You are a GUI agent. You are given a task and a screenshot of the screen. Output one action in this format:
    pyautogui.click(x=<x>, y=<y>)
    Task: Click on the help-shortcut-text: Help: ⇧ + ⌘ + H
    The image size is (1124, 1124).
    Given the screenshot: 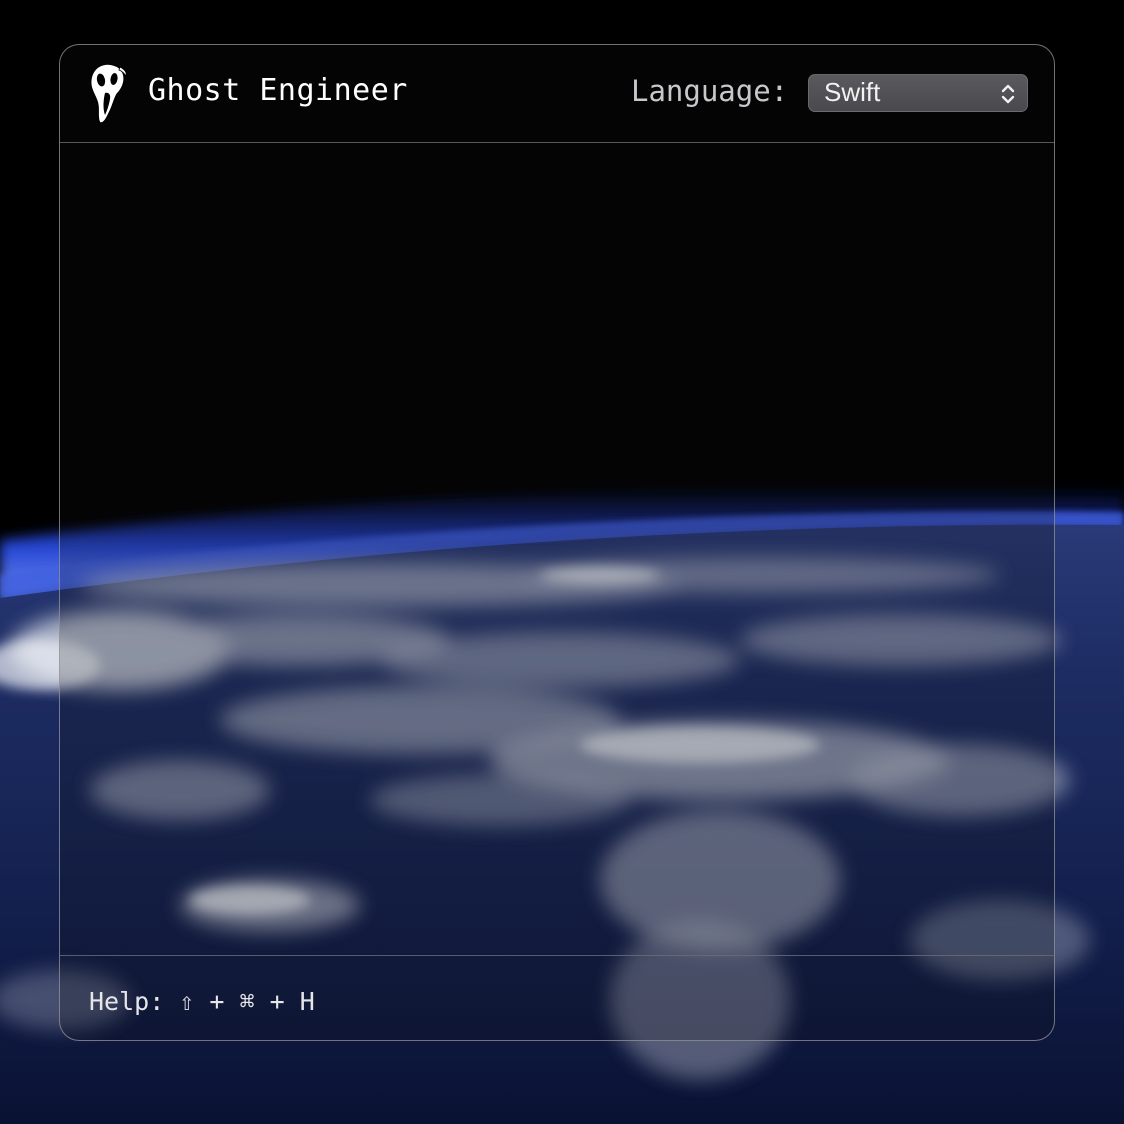 What is the action you would take?
    pyautogui.click(x=202, y=1001)
    